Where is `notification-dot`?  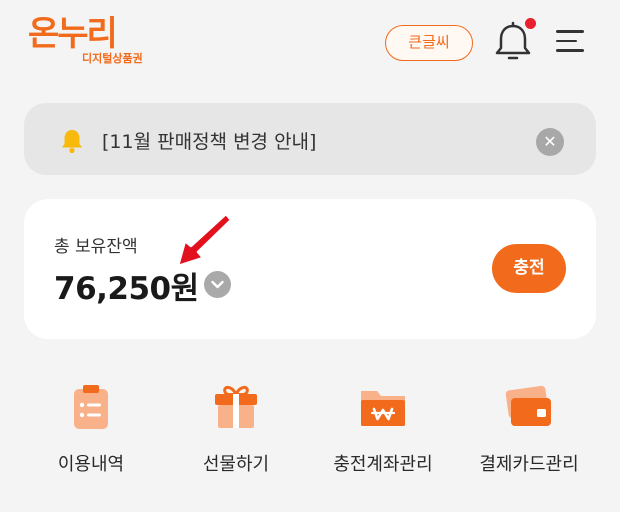 notification-dot is located at coordinates (530, 23).